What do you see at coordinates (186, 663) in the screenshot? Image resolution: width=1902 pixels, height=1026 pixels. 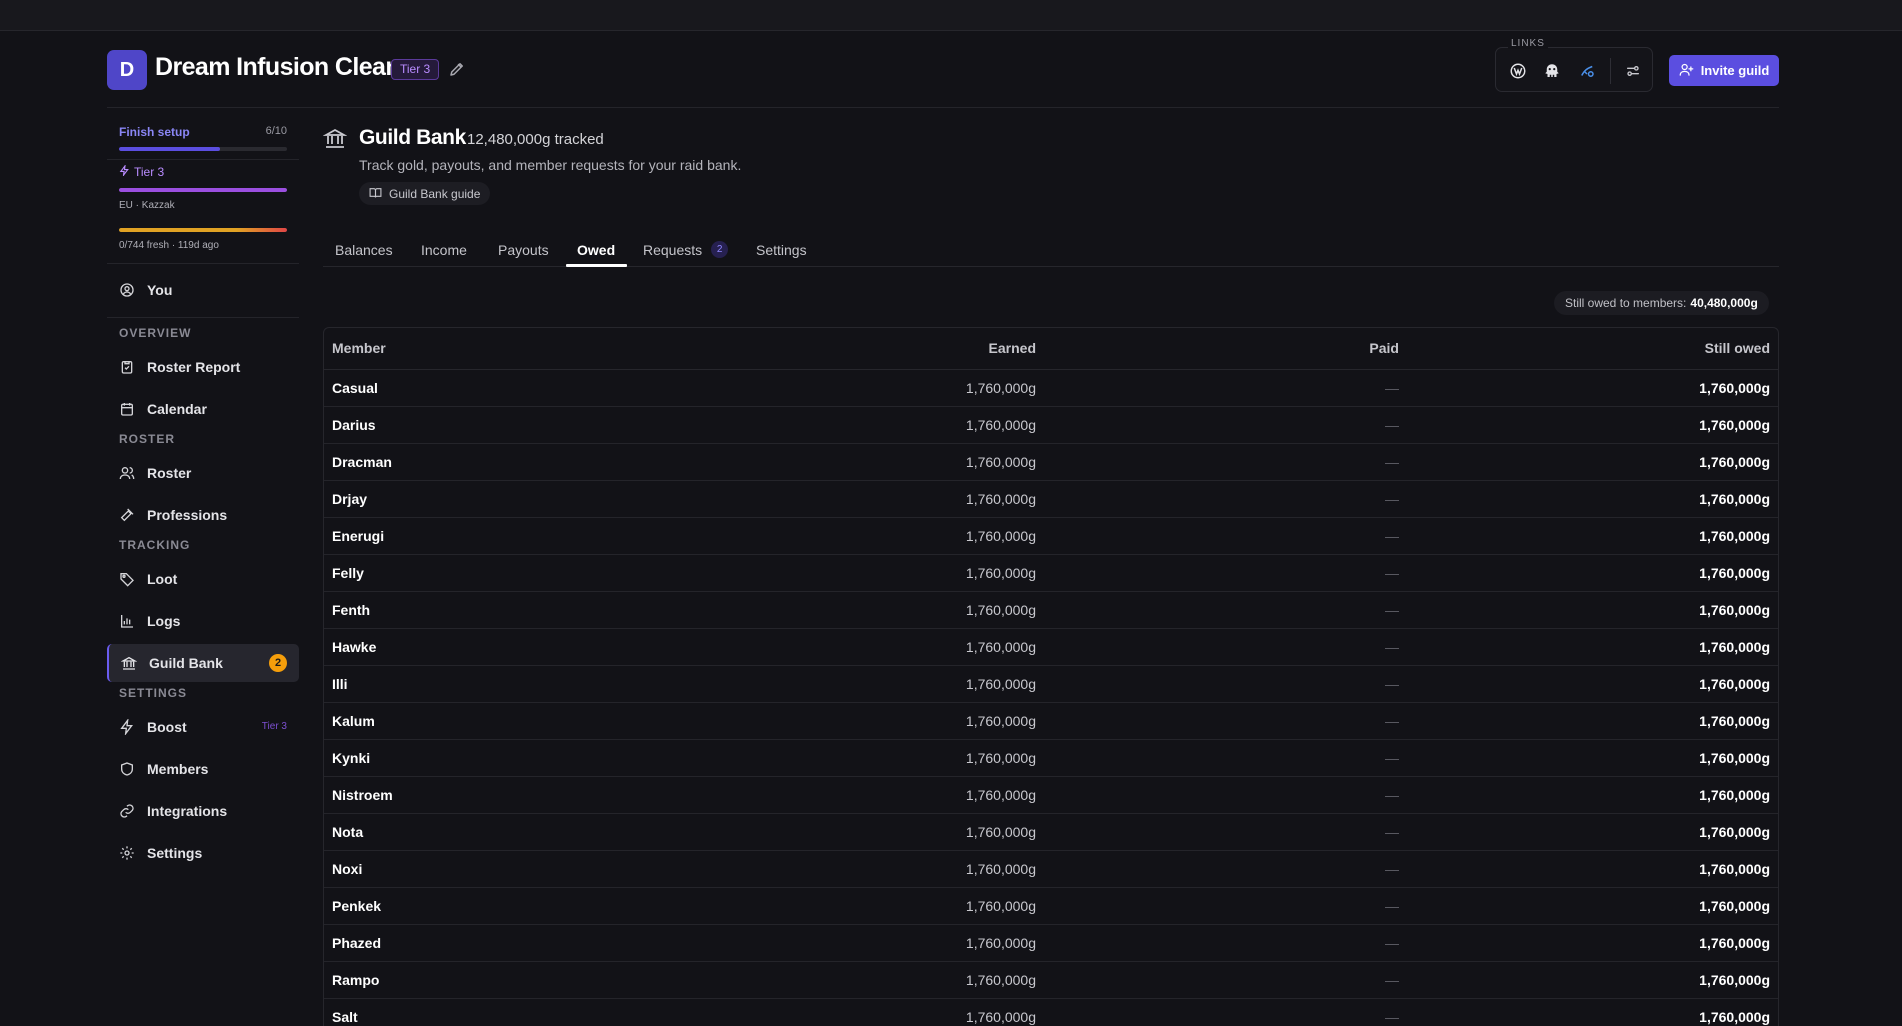 I see `nav-guild-bank-label: Guild Bank` at bounding box center [186, 663].